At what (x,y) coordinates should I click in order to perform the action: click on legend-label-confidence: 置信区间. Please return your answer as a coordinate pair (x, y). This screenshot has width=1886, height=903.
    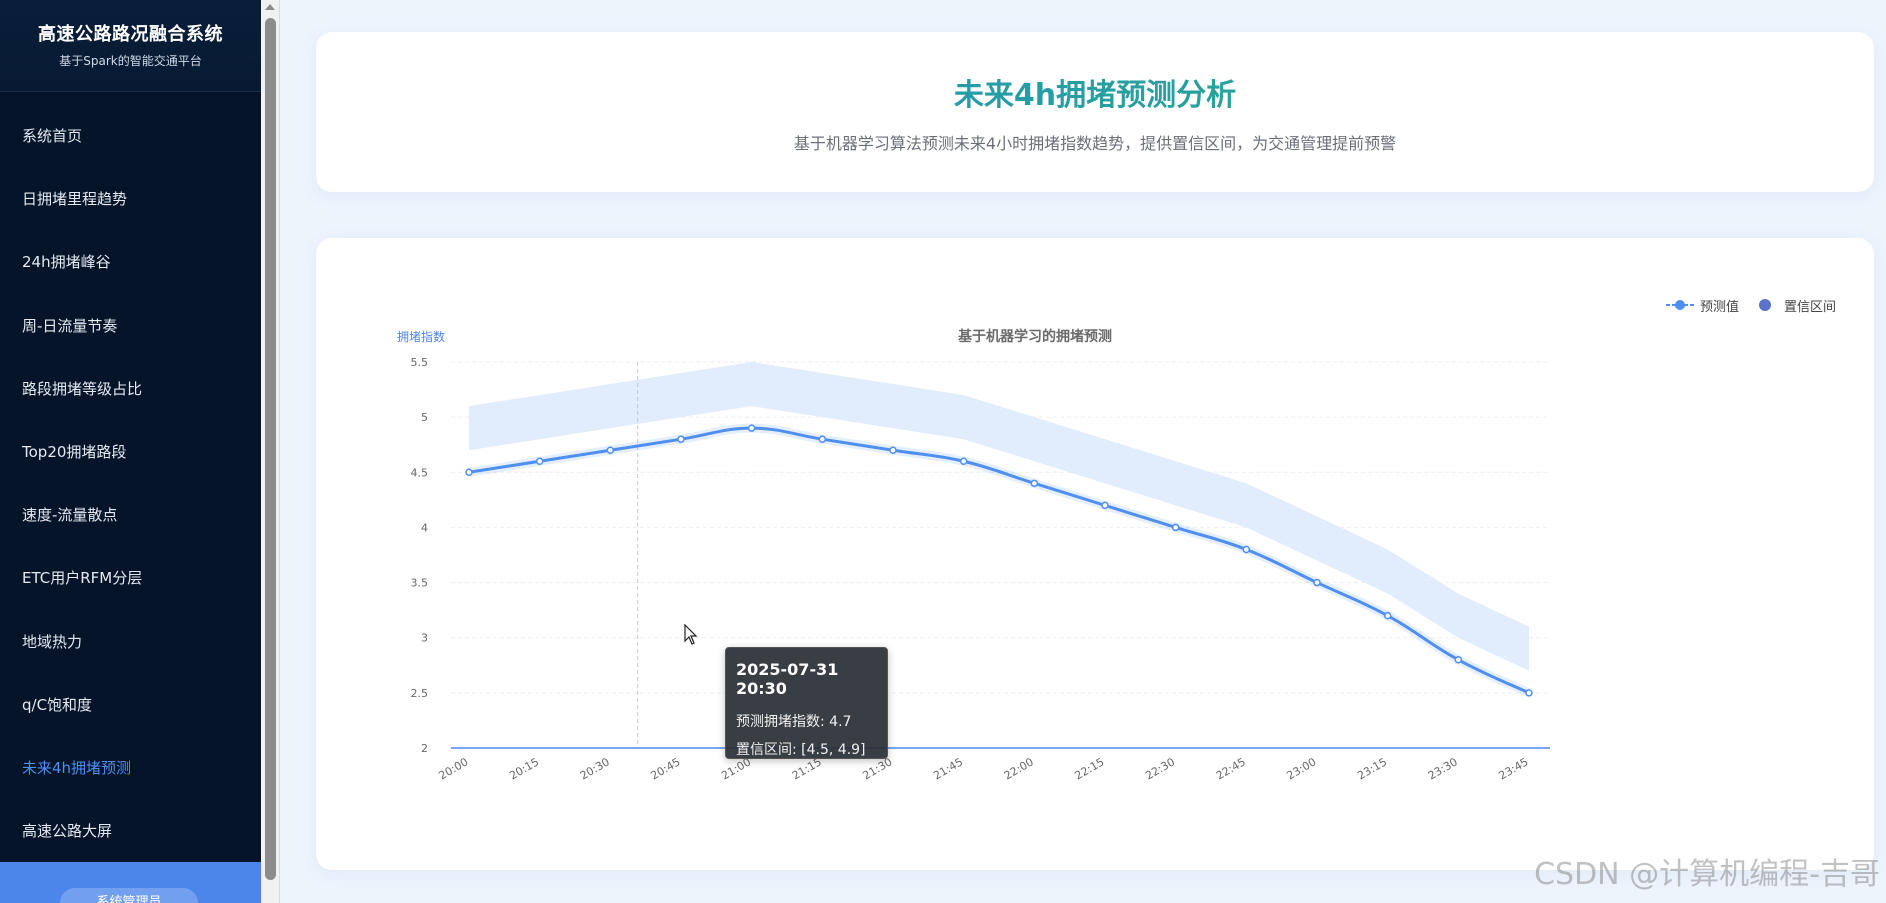
    Looking at the image, I should click on (1810, 307).